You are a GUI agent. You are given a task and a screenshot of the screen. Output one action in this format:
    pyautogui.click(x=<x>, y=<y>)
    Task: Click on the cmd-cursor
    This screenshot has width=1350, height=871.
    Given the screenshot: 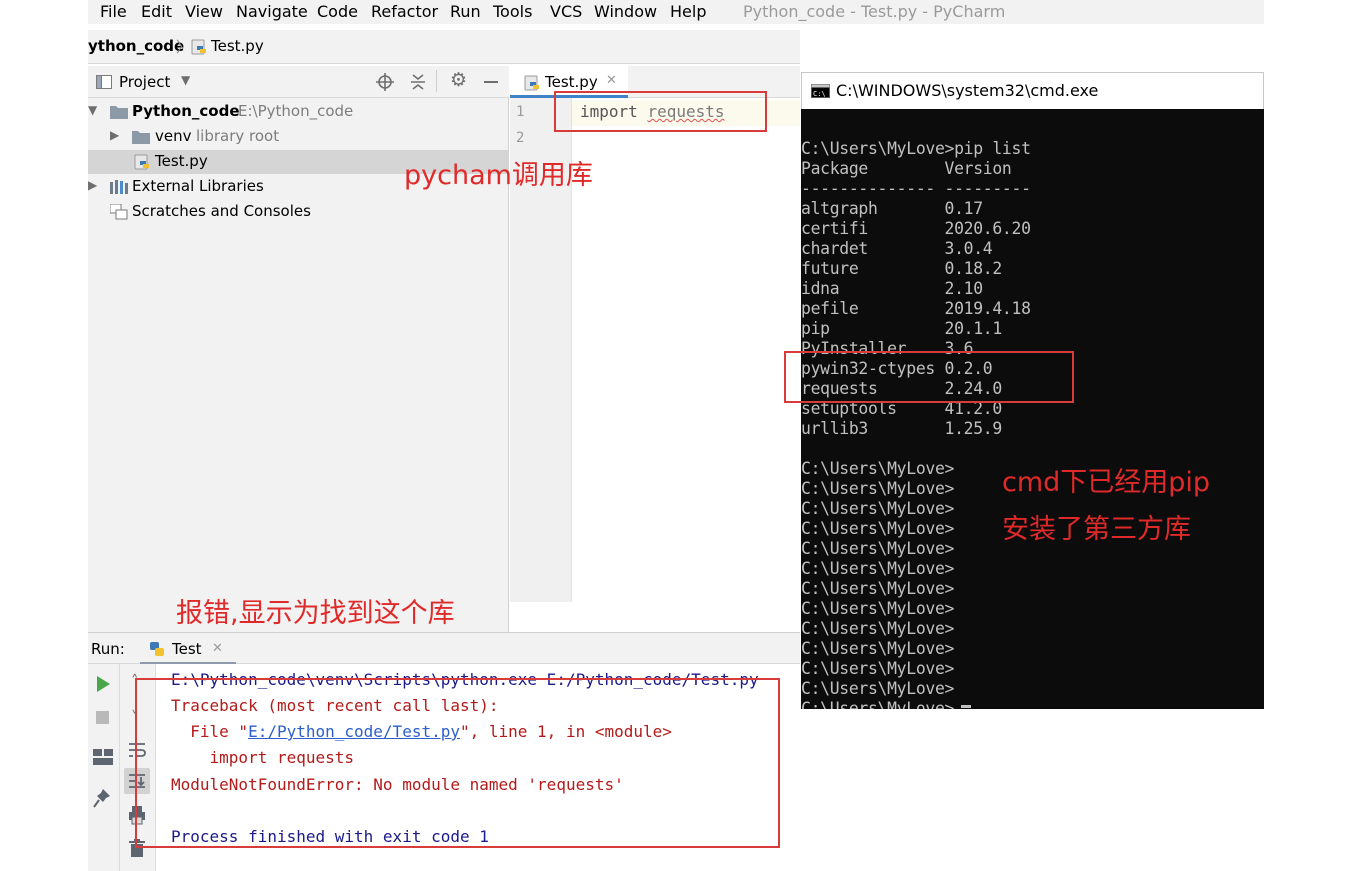 What is the action you would take?
    pyautogui.click(x=966, y=706)
    